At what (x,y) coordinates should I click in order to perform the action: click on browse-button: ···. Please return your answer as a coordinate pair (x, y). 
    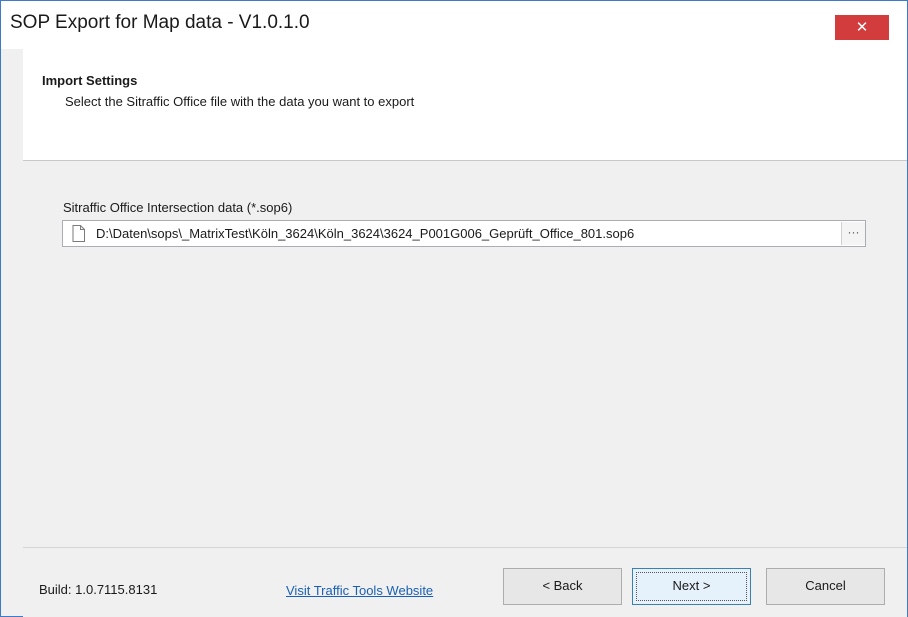
    Looking at the image, I should click on (853, 233).